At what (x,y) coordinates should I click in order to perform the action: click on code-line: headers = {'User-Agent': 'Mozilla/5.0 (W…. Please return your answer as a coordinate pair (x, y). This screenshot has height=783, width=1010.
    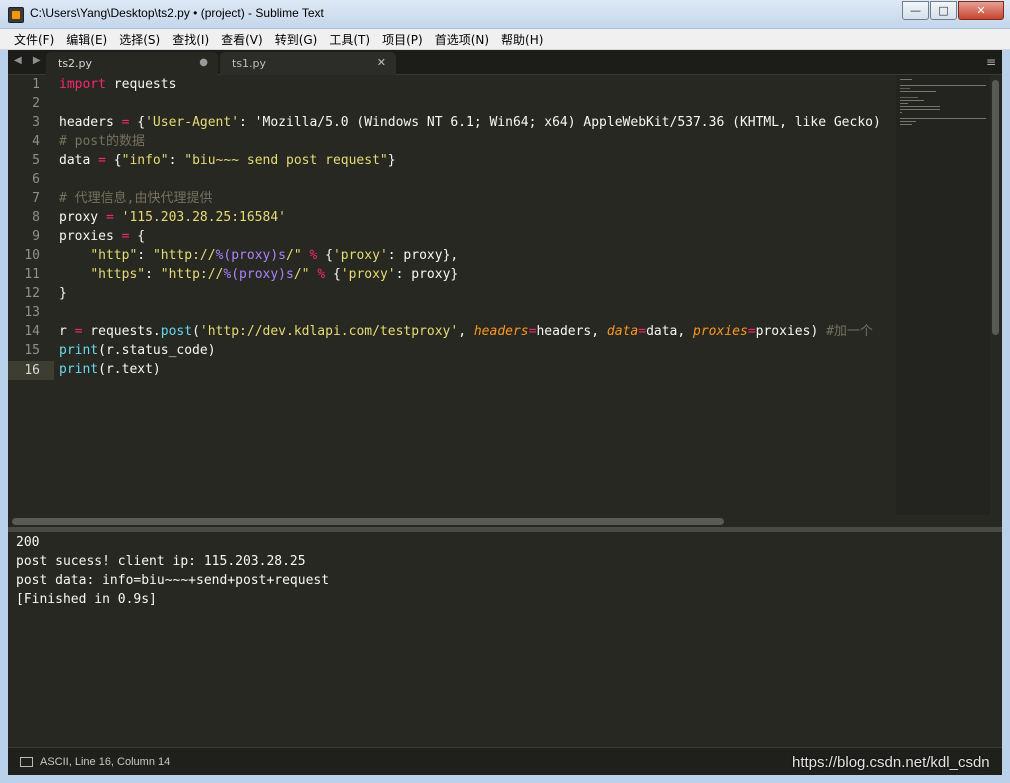
    Looking at the image, I should click on (470, 122).